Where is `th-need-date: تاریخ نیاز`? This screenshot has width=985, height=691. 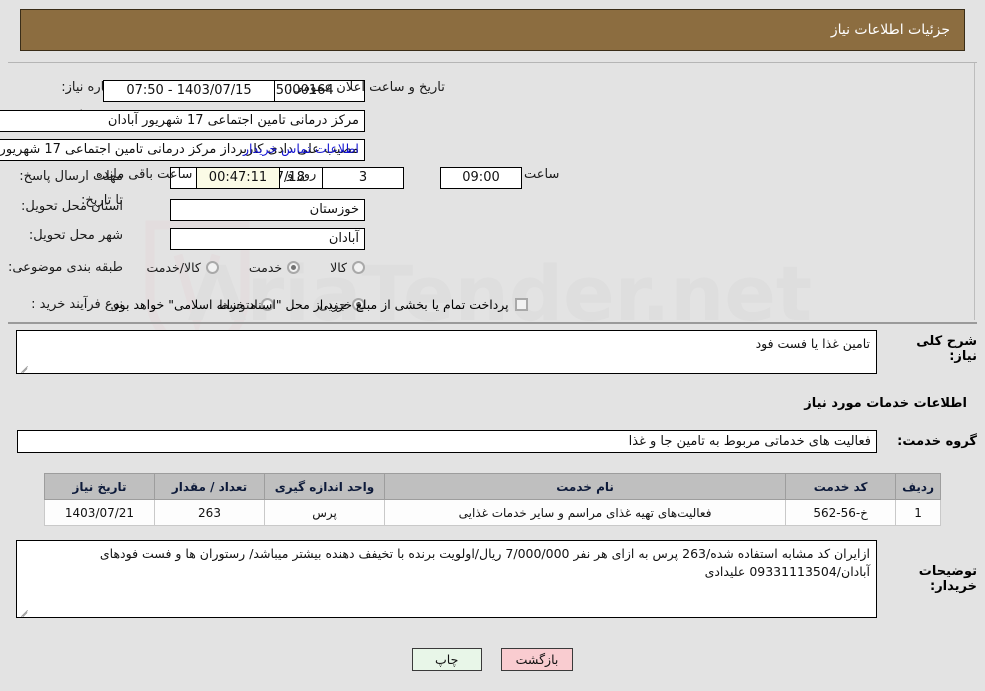 th-need-date: تاریخ نیاز is located at coordinates (99, 486).